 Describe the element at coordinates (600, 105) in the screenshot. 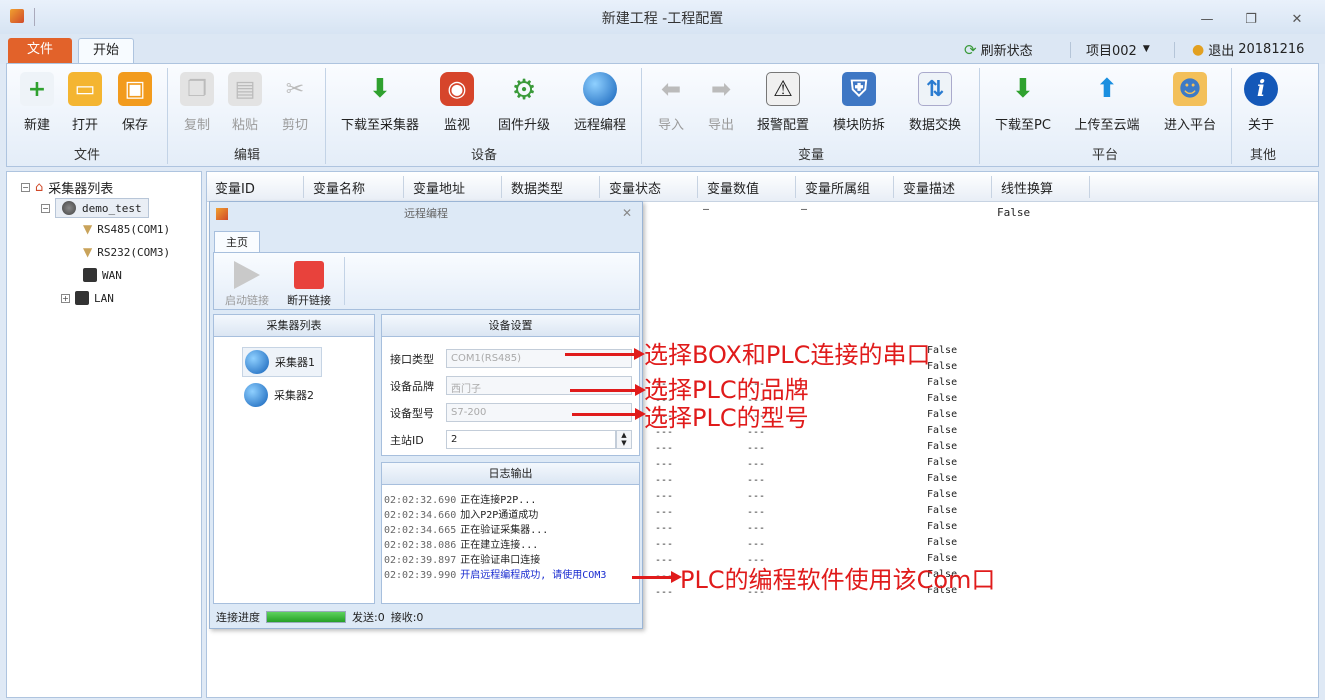

I see `remote-programming-button: 远程编程` at that location.